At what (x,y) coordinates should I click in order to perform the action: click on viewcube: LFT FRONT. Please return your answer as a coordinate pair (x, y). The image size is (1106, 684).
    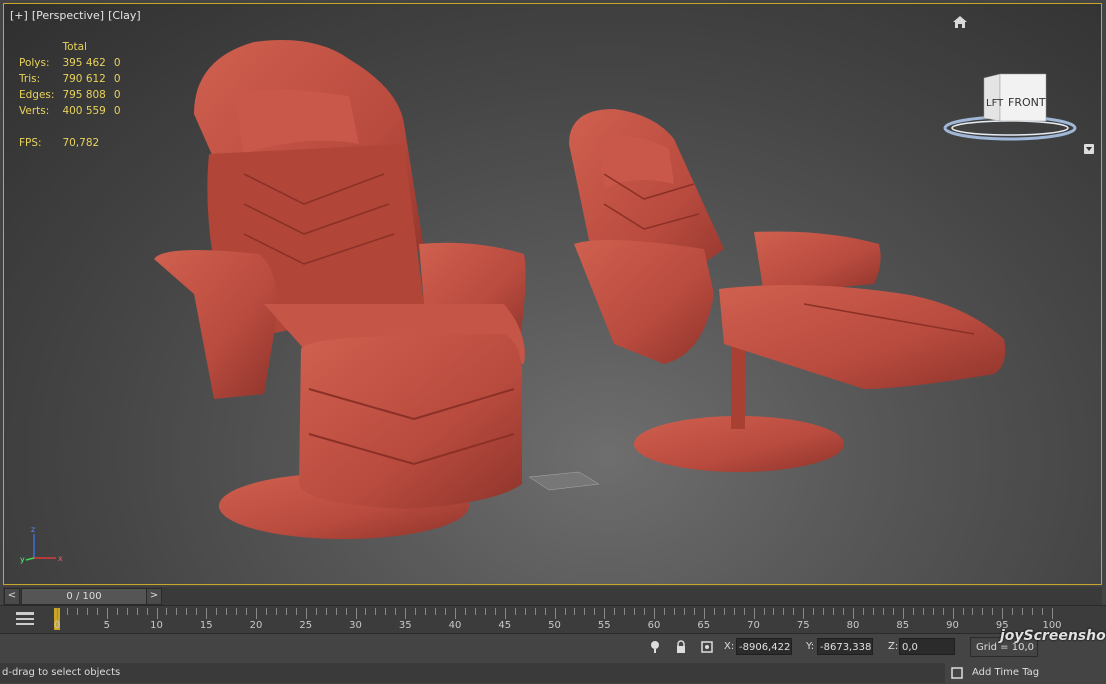
    Looking at the image, I should click on (1010, 106).